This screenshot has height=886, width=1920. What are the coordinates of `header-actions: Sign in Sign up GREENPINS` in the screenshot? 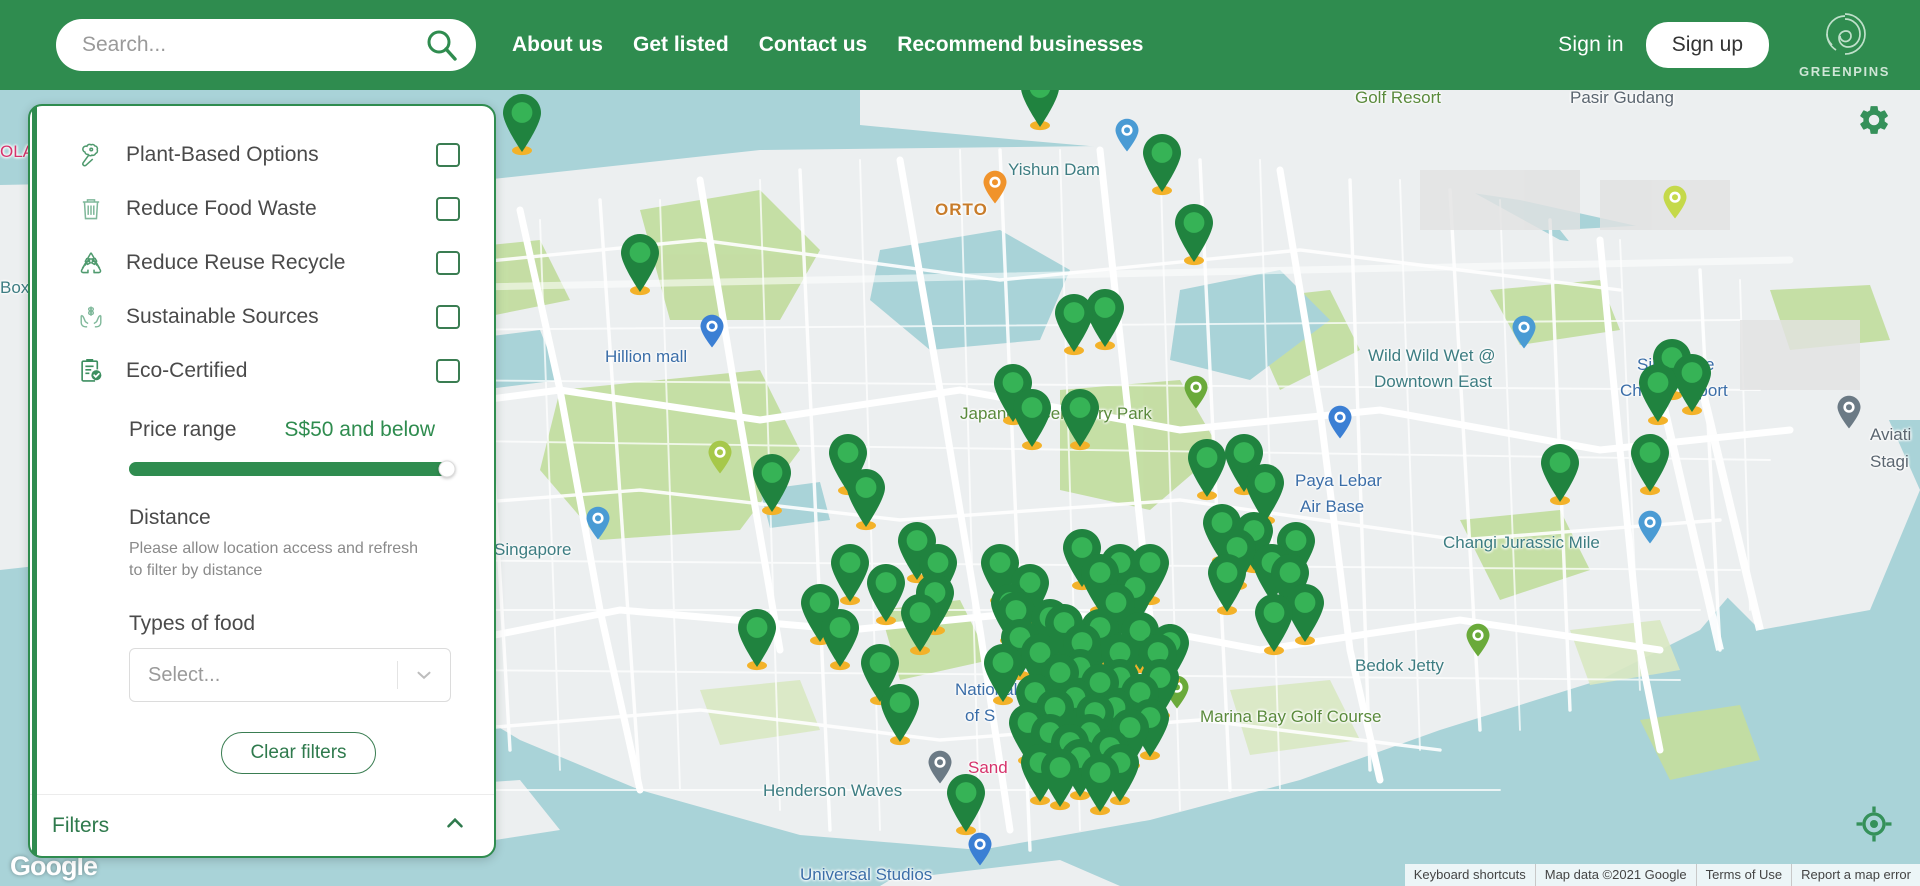 It's located at (1724, 45).